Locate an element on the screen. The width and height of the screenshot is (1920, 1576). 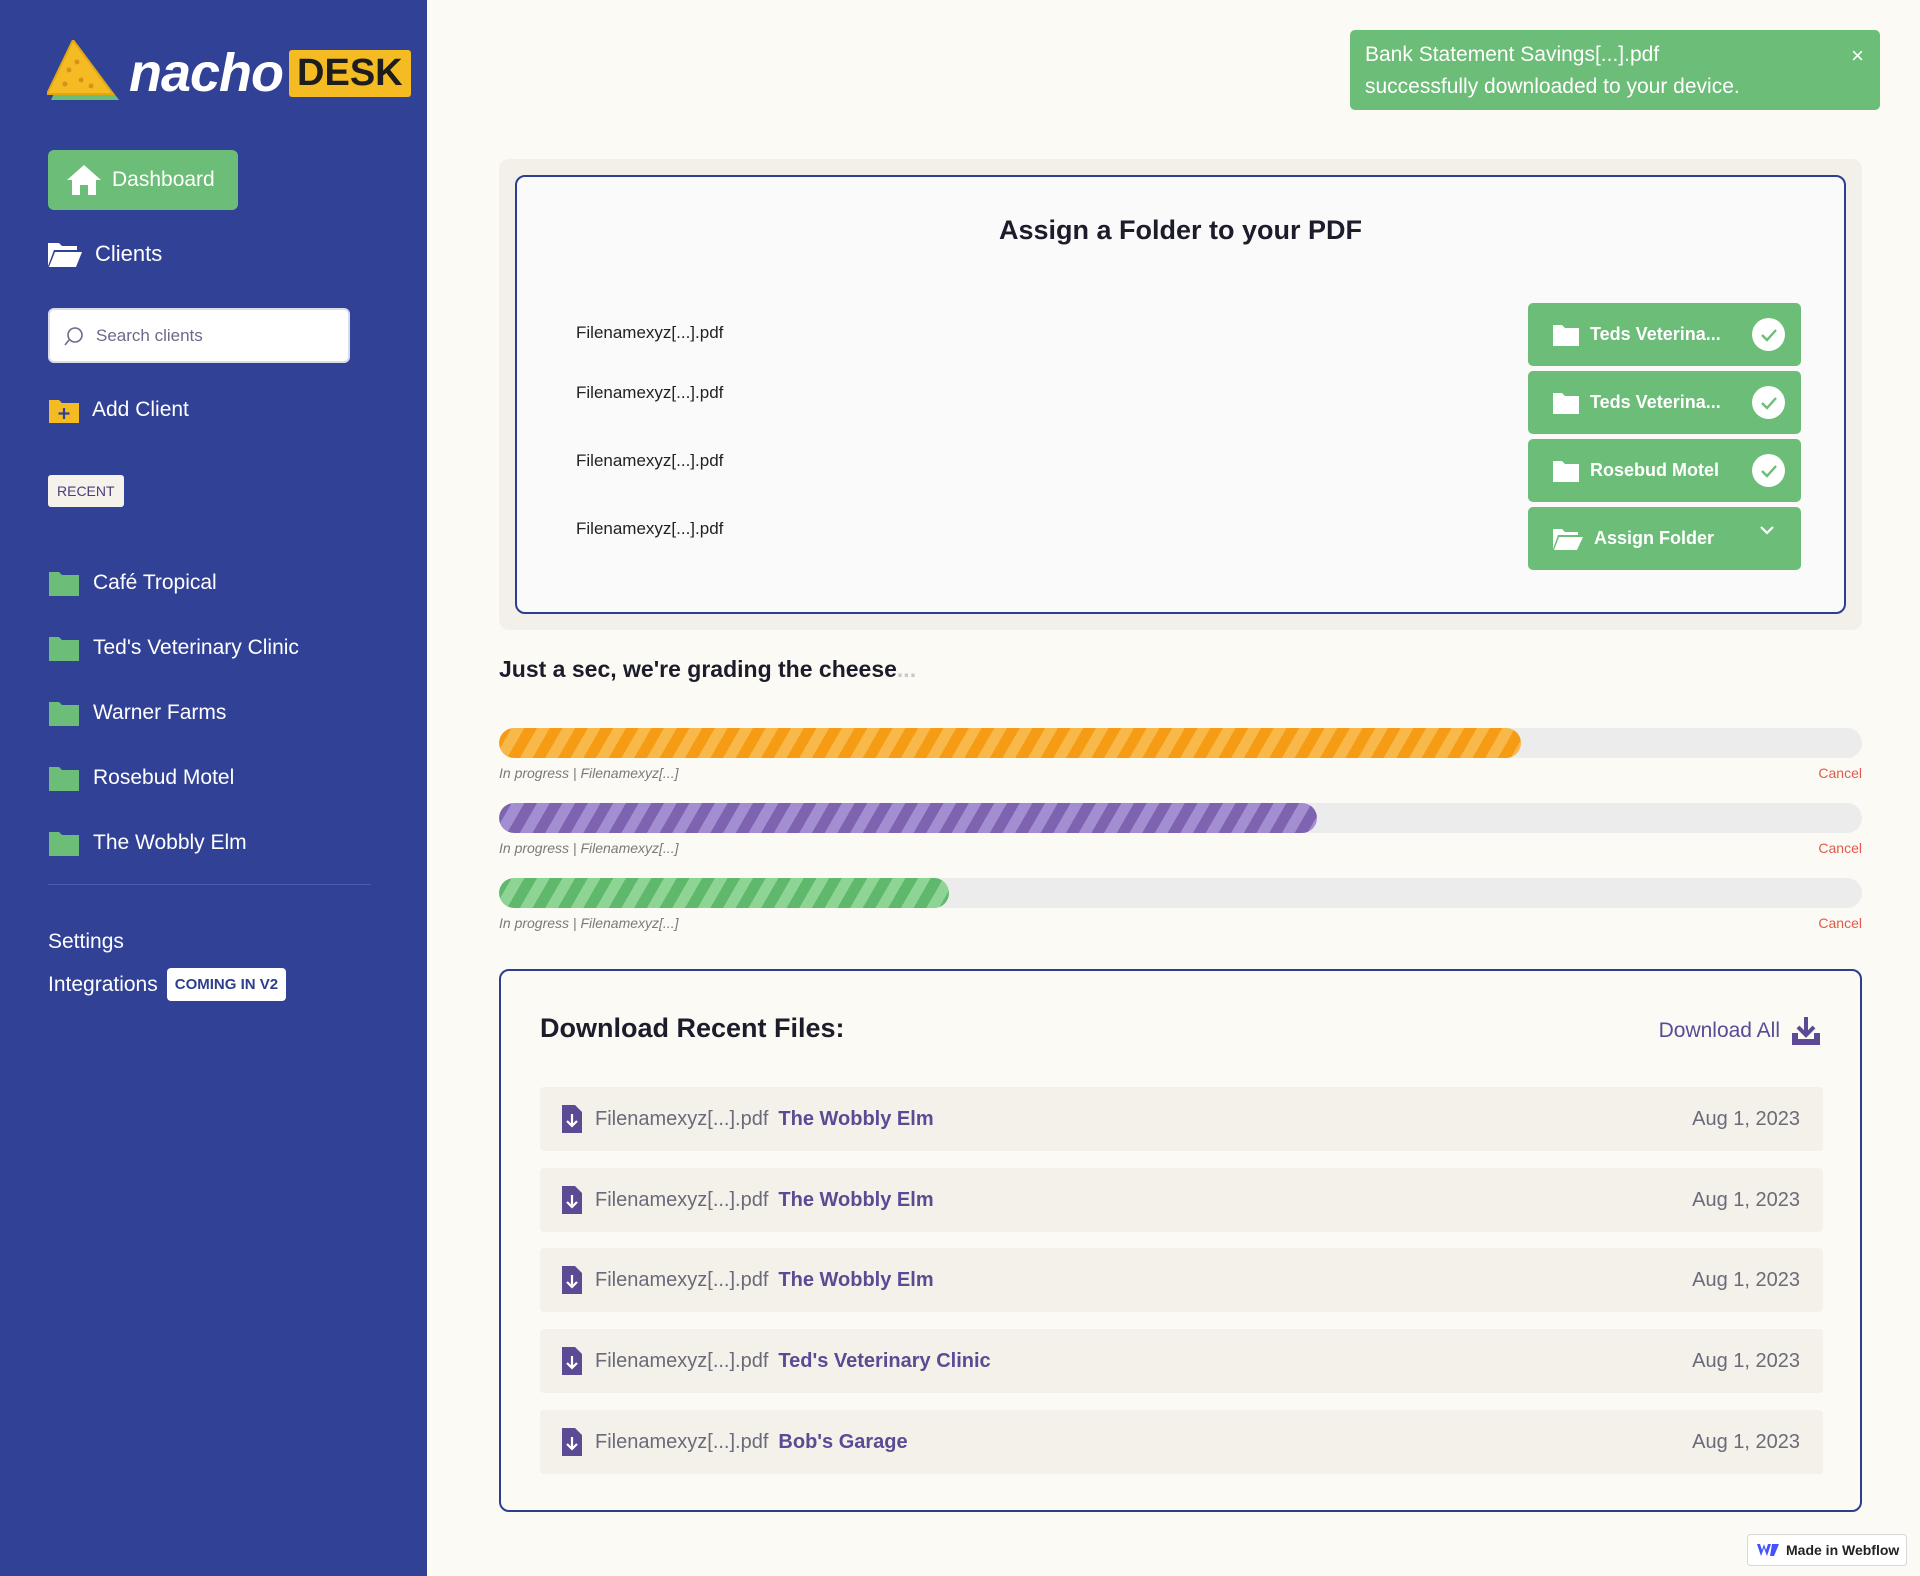
folder-assigned-button: Rosebud Motel is located at coordinates (1664, 470).